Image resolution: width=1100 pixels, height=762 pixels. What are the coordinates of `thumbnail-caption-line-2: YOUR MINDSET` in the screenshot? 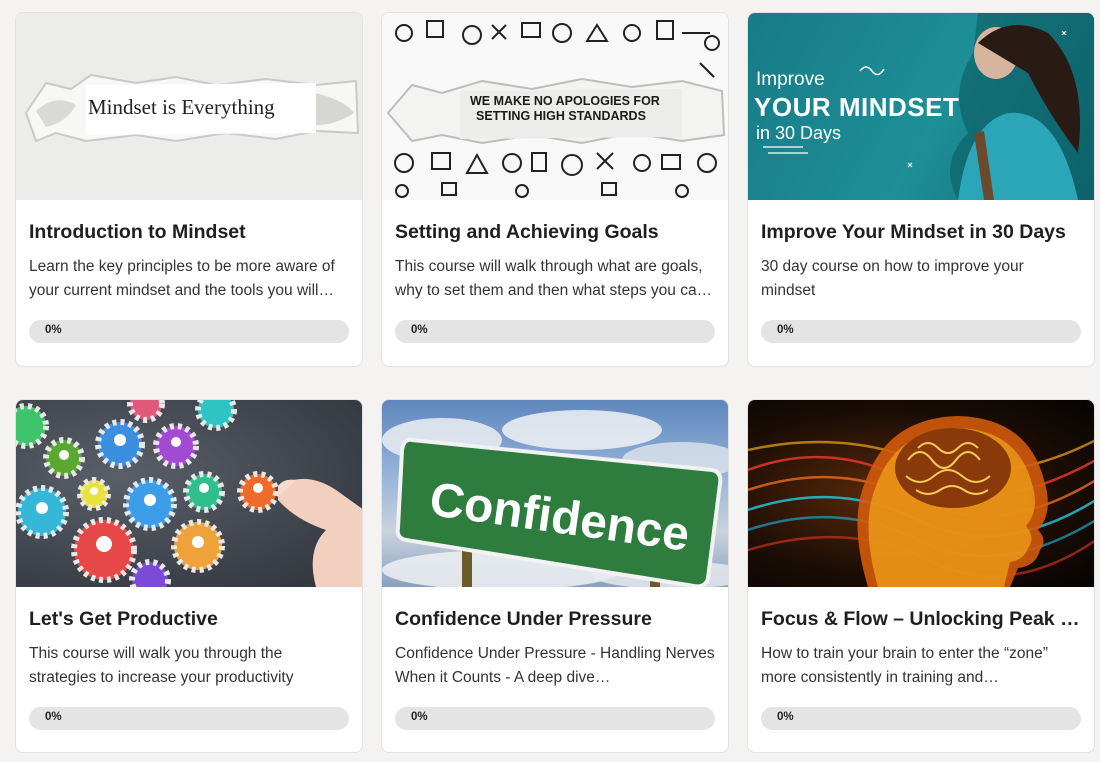 It's located at (857, 107).